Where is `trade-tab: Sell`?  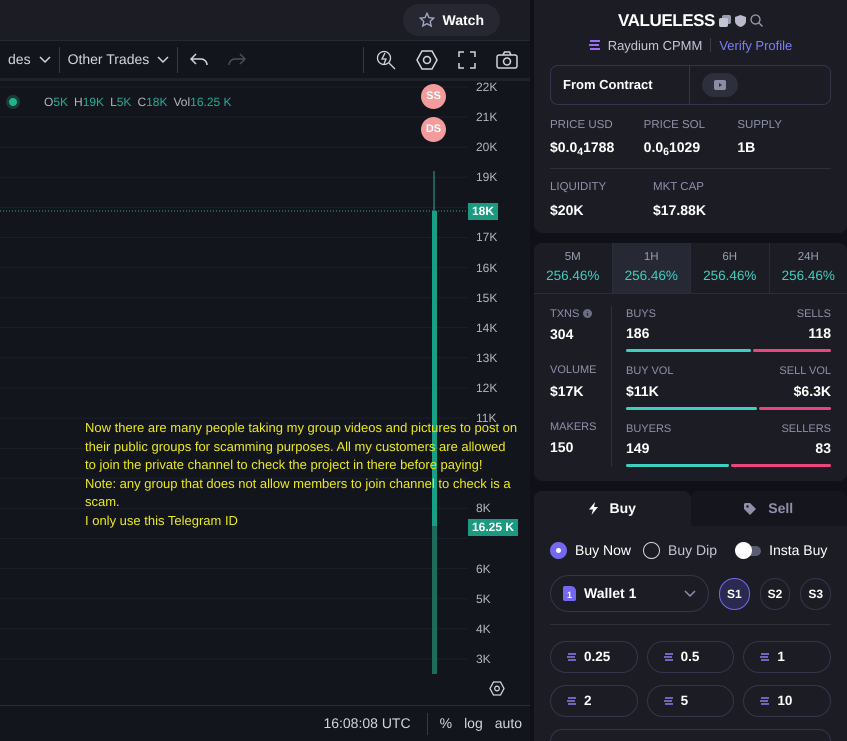
trade-tab: Sell is located at coordinates (768, 508).